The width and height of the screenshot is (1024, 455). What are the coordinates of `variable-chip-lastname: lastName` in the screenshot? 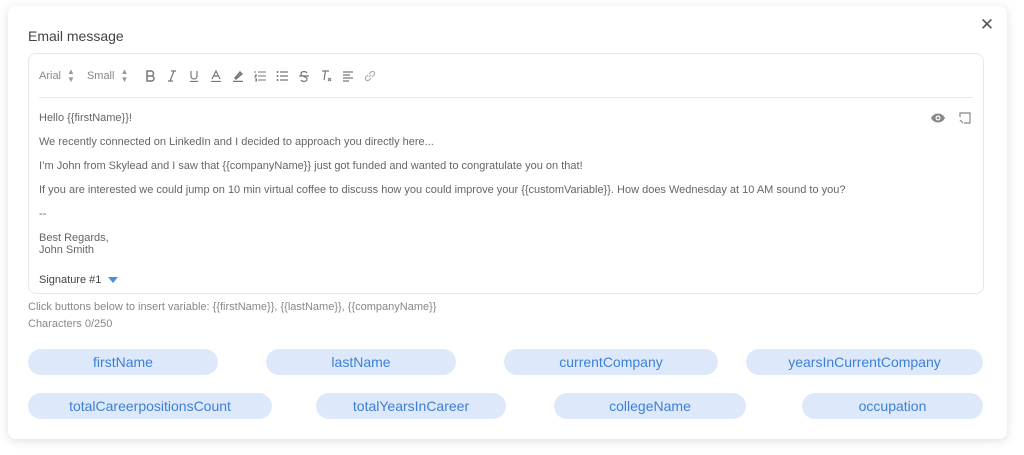 It's located at (361, 362).